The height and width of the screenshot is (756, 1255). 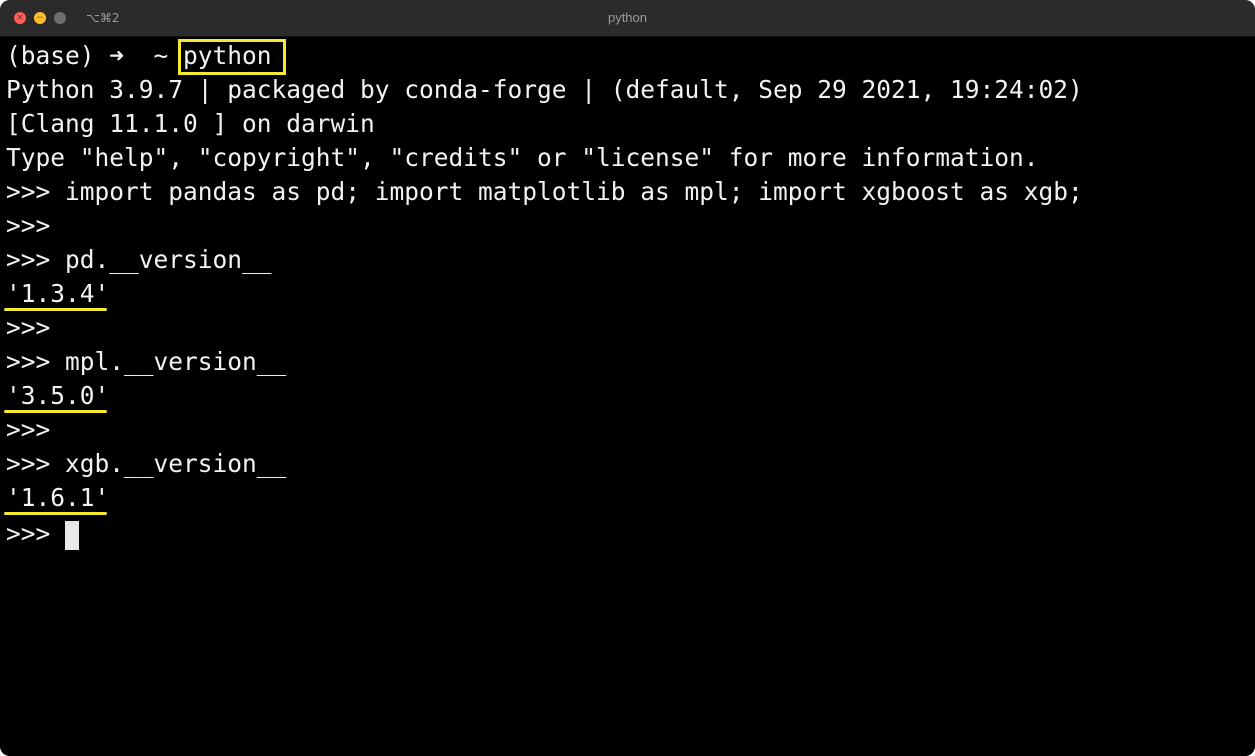 I want to click on python-command-highlight, so click(x=232, y=57).